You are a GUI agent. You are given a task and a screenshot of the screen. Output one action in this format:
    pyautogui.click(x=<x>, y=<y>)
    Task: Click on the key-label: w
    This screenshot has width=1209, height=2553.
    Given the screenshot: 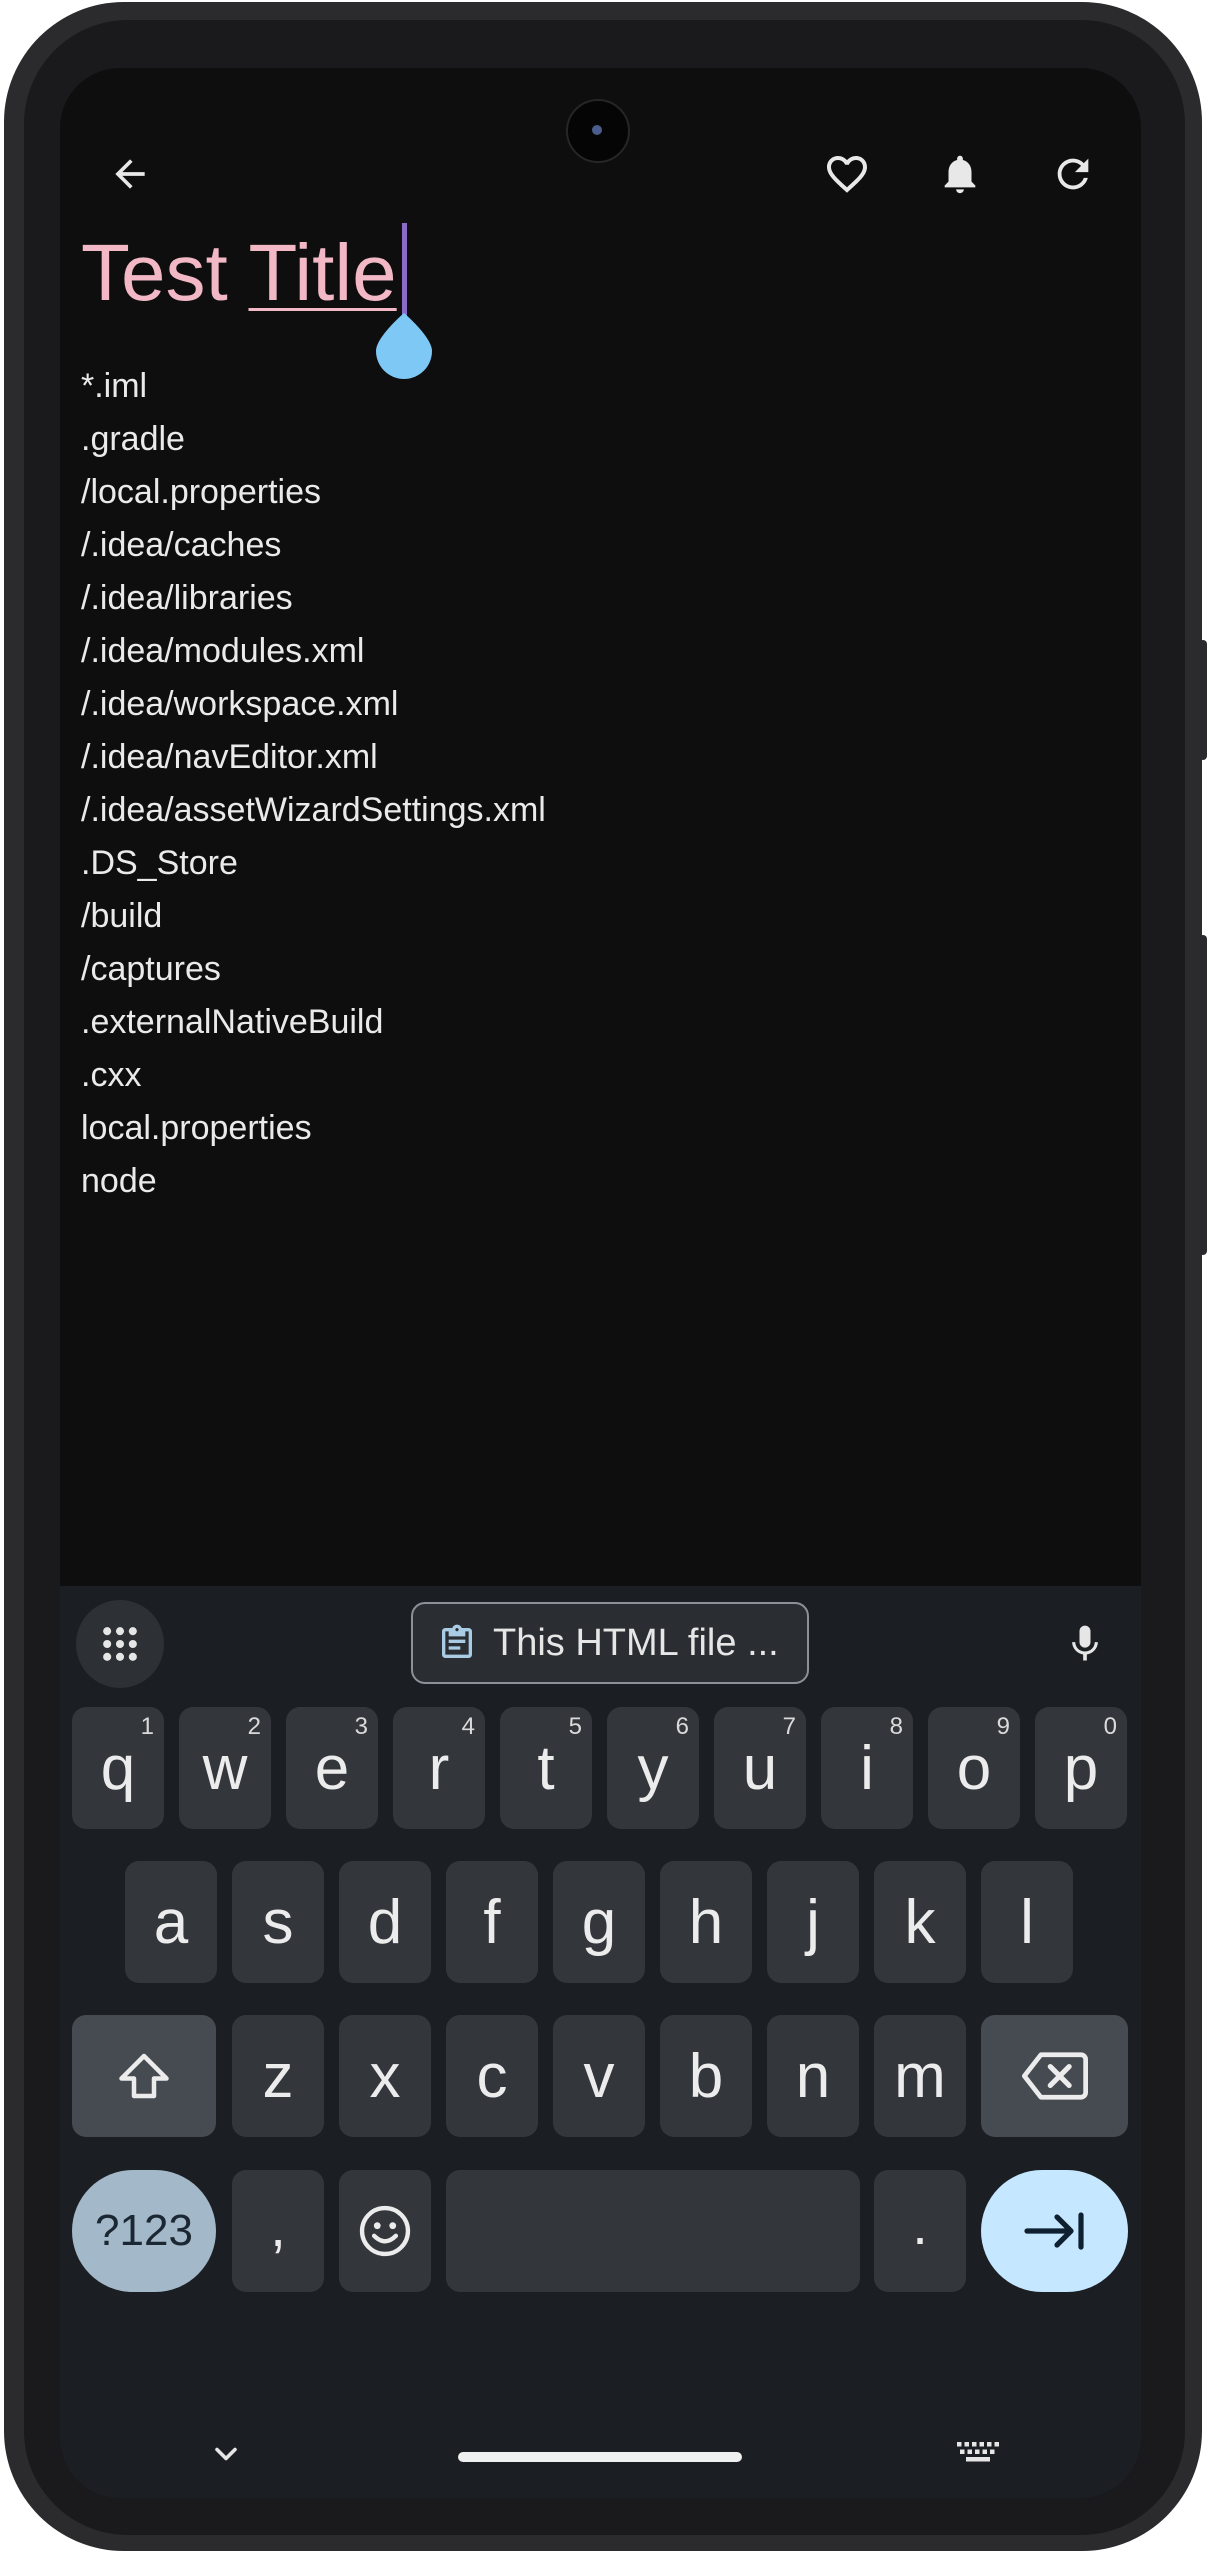 What is the action you would take?
    pyautogui.click(x=225, y=1768)
    